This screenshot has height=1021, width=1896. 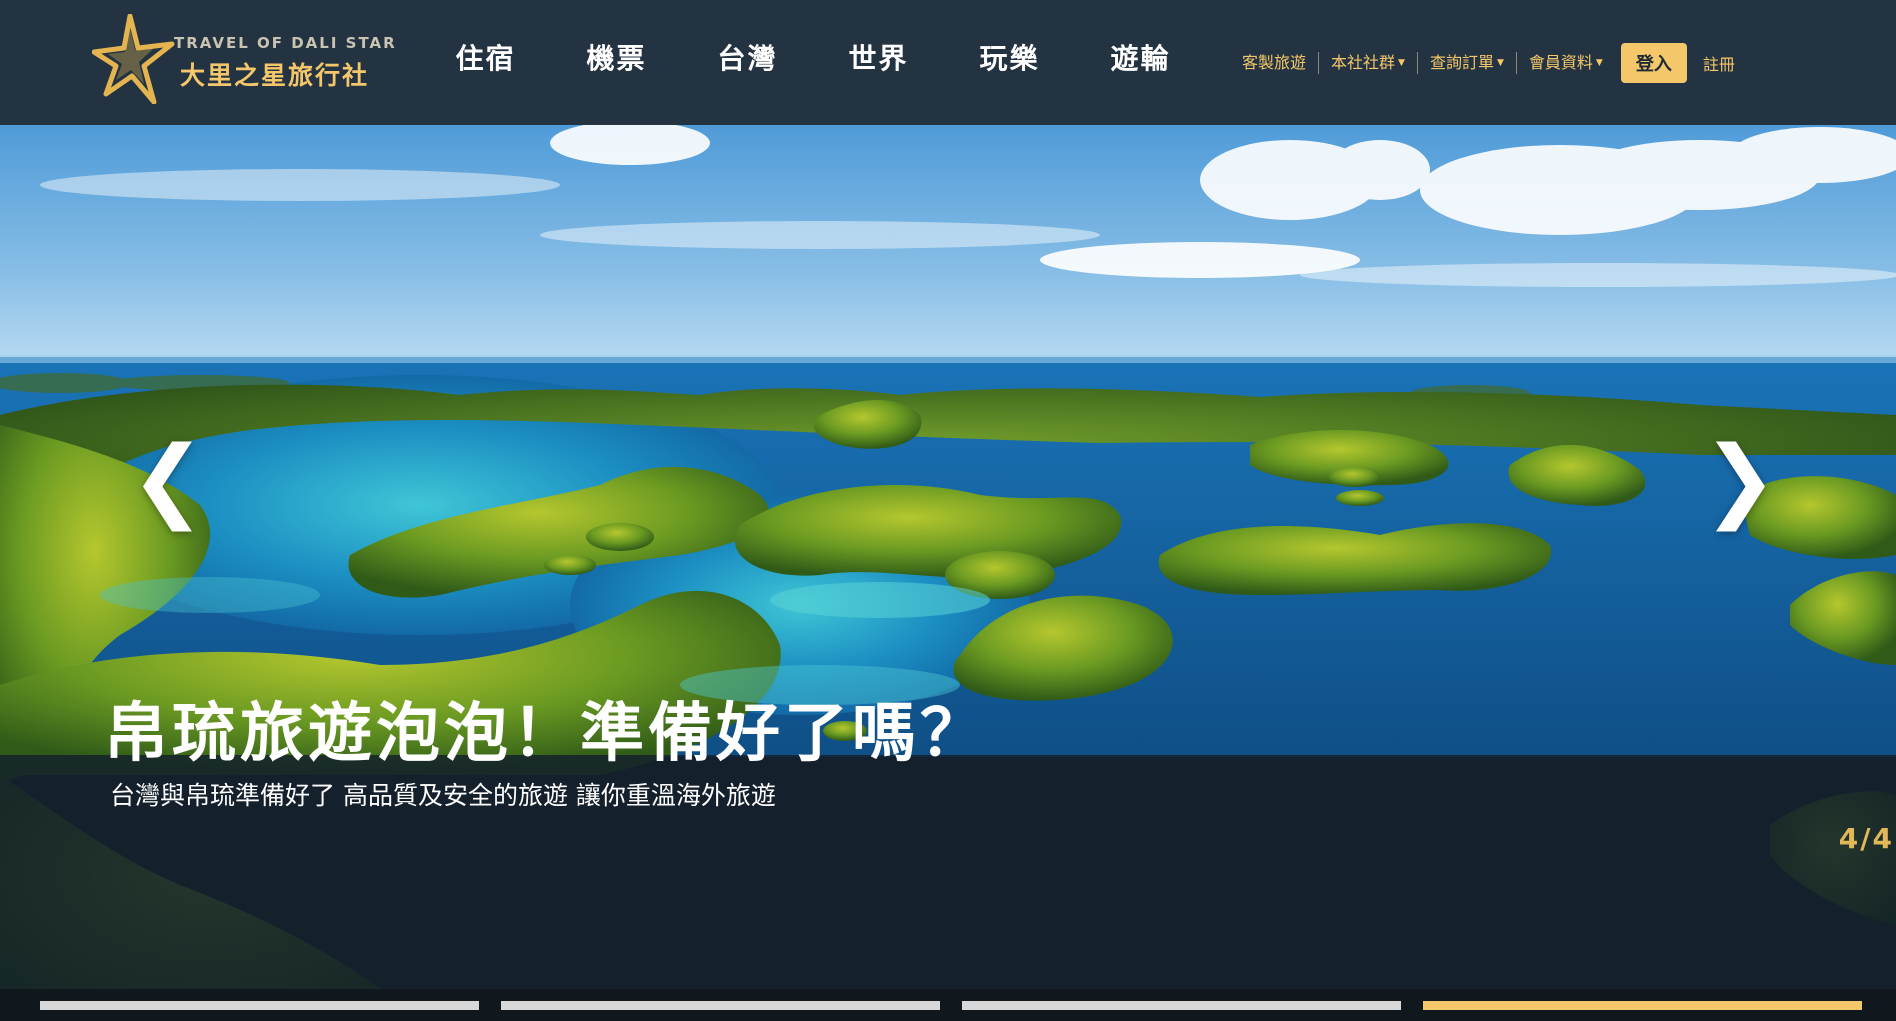 I want to click on main-nav: 住宿 機票 台灣 世界 玩樂 遊輪, so click(x=813, y=59).